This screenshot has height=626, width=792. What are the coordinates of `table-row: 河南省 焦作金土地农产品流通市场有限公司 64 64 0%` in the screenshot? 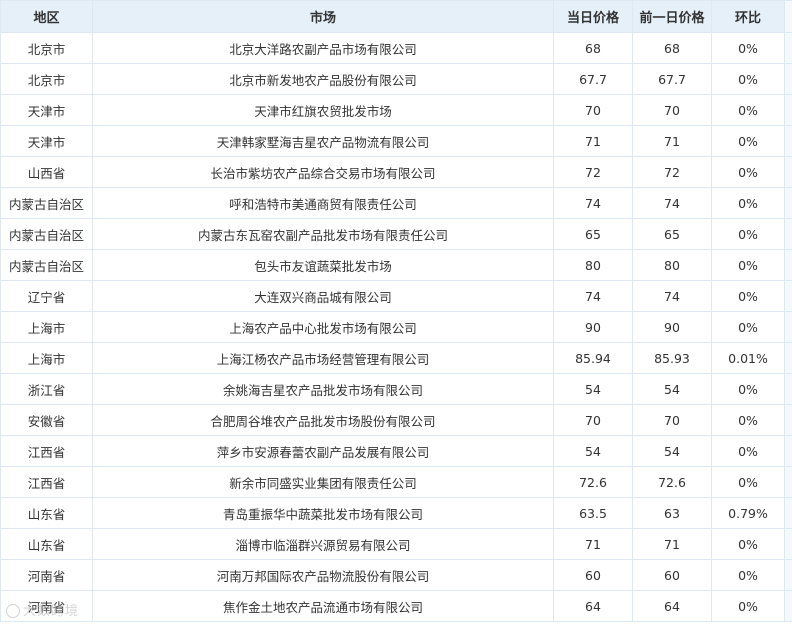 It's located at (396, 606).